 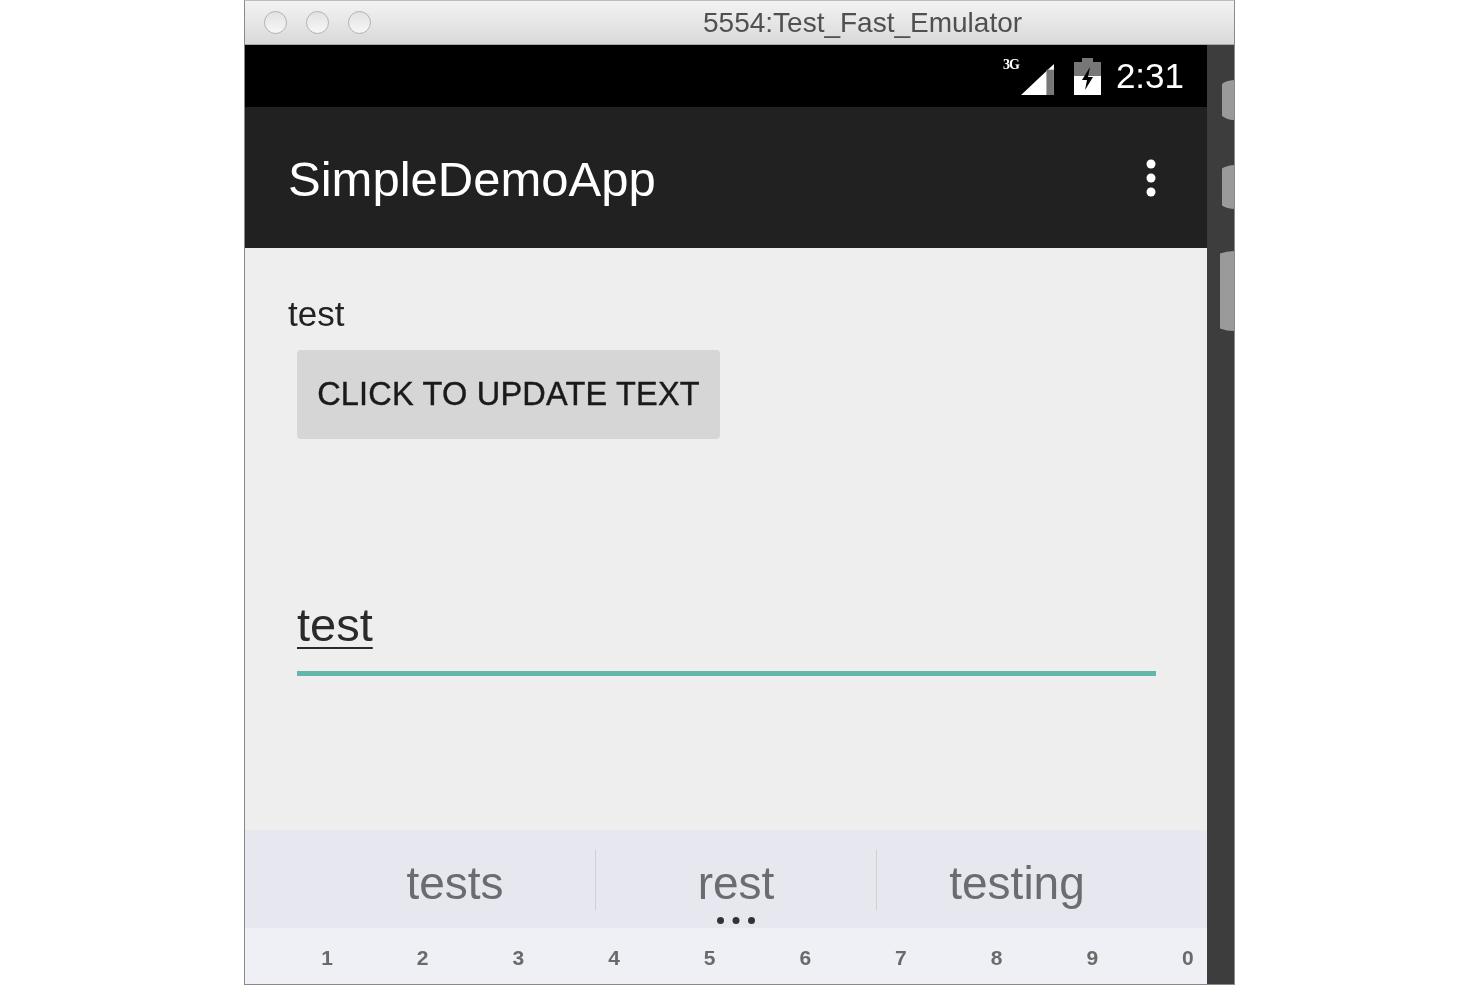 What do you see at coordinates (472, 178) in the screenshot?
I see `app-title: SimpleDemoApp` at bounding box center [472, 178].